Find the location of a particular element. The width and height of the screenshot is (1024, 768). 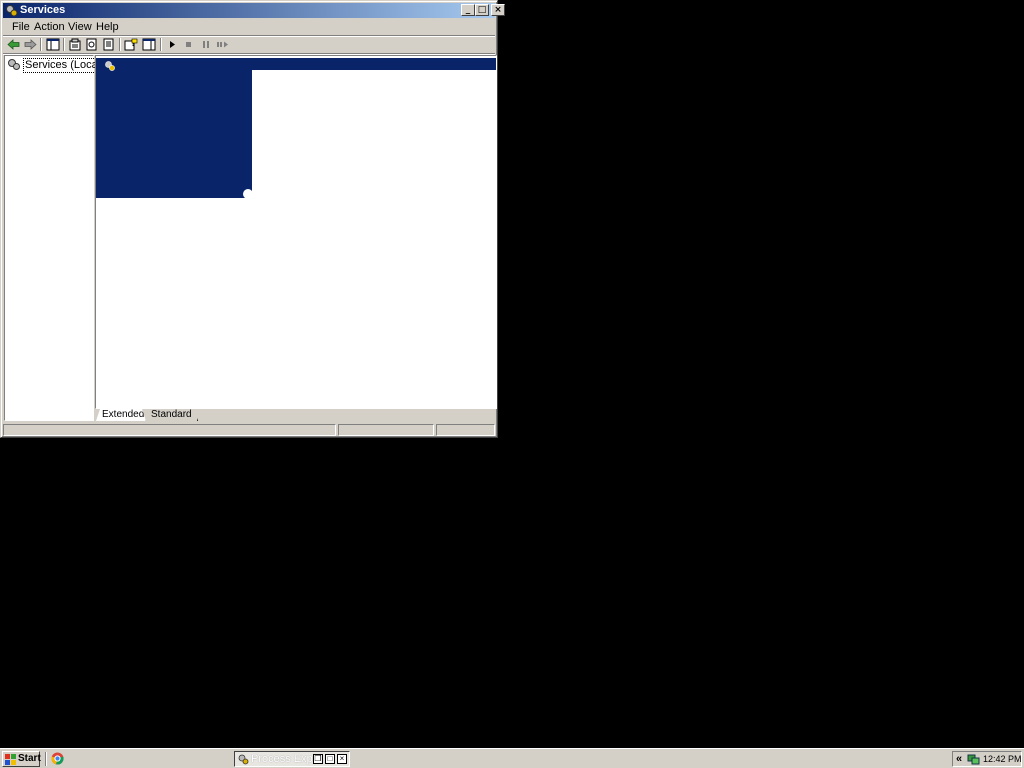

status-cell-main is located at coordinates (169, 430).